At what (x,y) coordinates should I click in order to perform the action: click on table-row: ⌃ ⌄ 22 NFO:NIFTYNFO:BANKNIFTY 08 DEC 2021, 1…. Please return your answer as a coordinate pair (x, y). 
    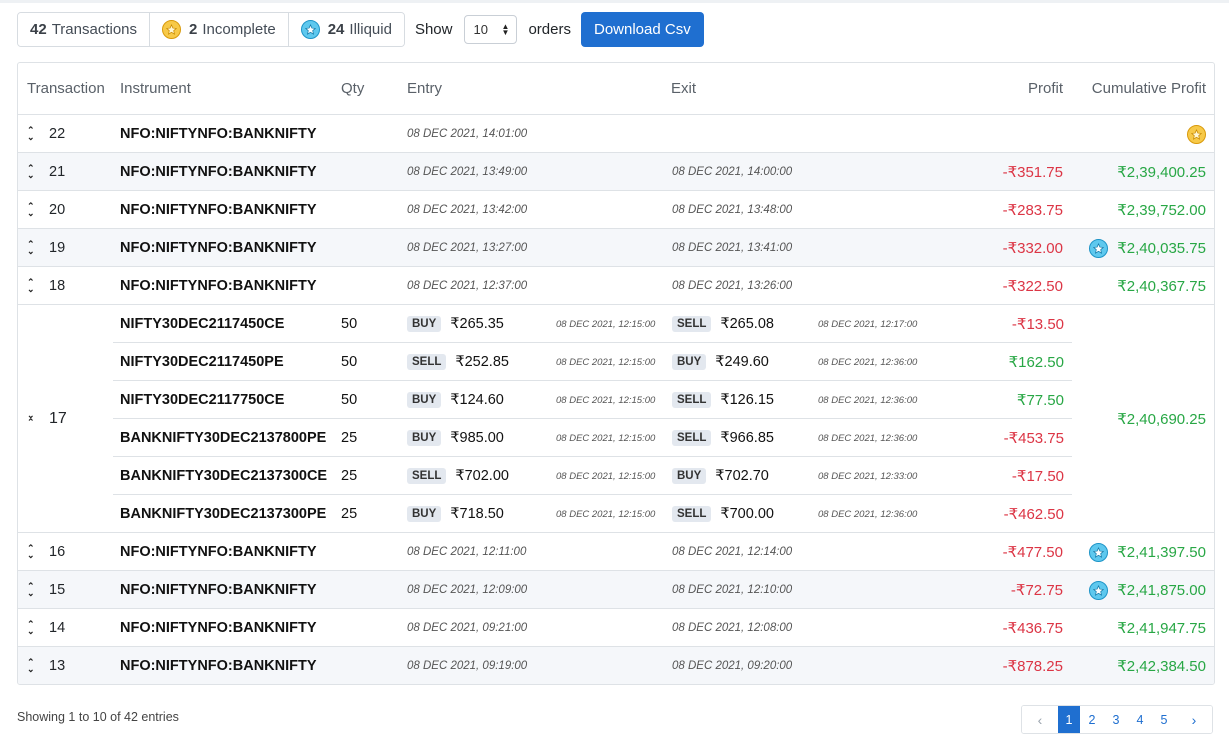
    Looking at the image, I should click on (616, 134).